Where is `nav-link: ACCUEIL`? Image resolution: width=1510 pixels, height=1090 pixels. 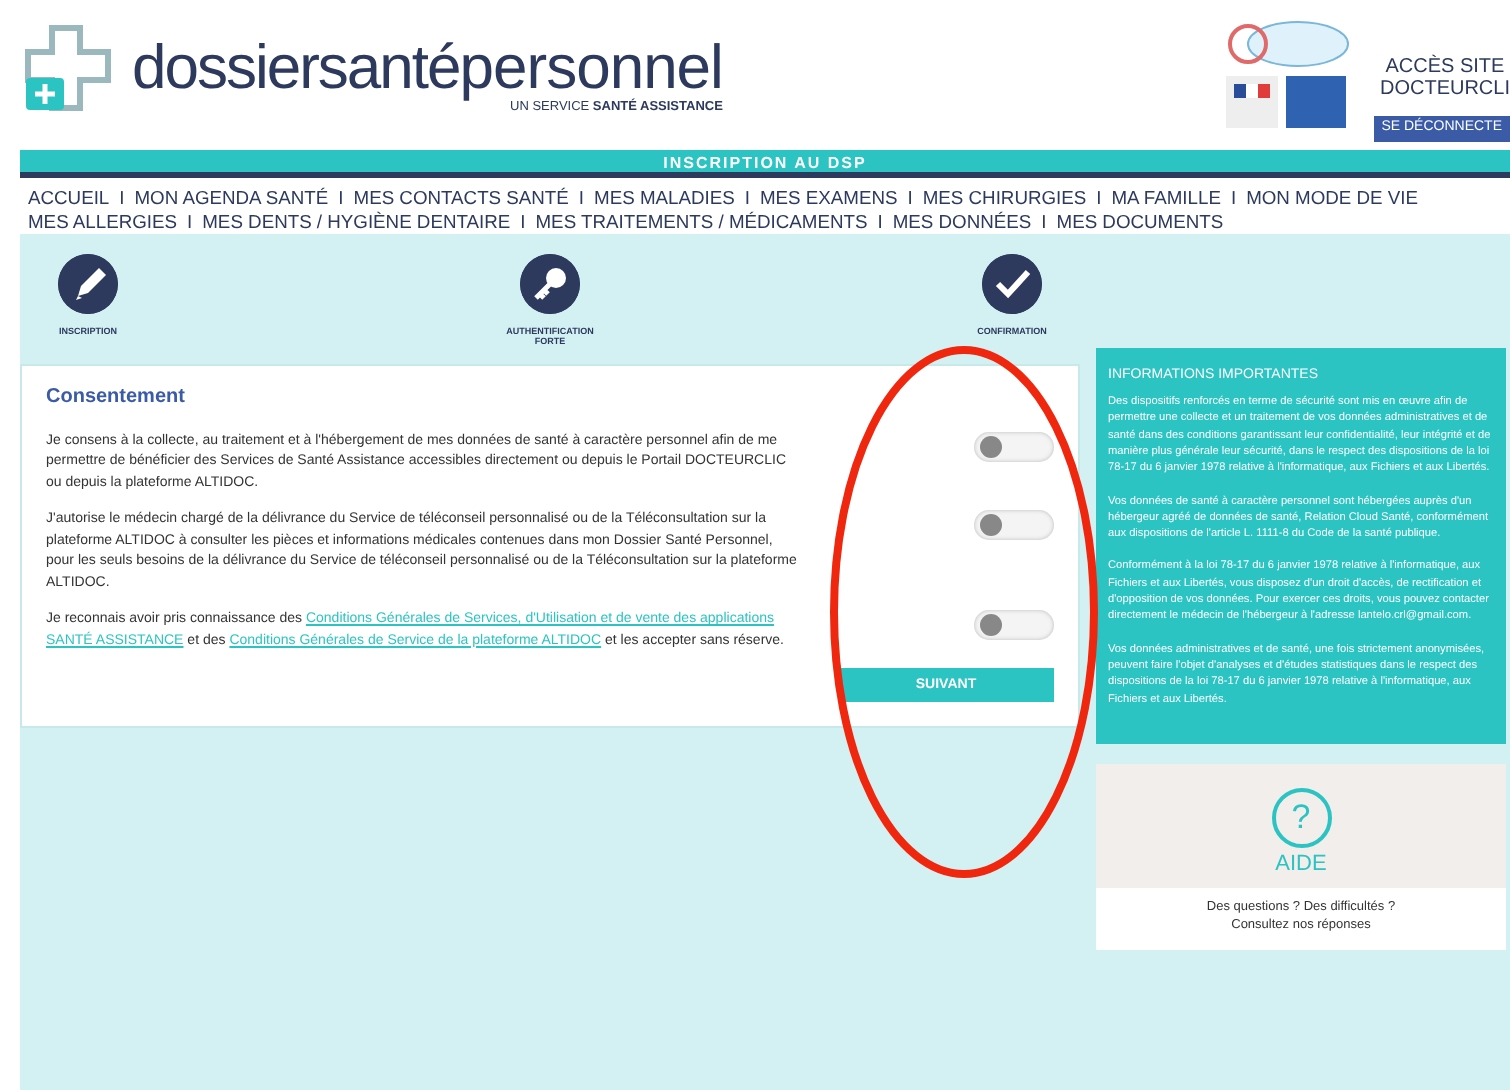
nav-link: ACCUEIL is located at coordinates (69, 198).